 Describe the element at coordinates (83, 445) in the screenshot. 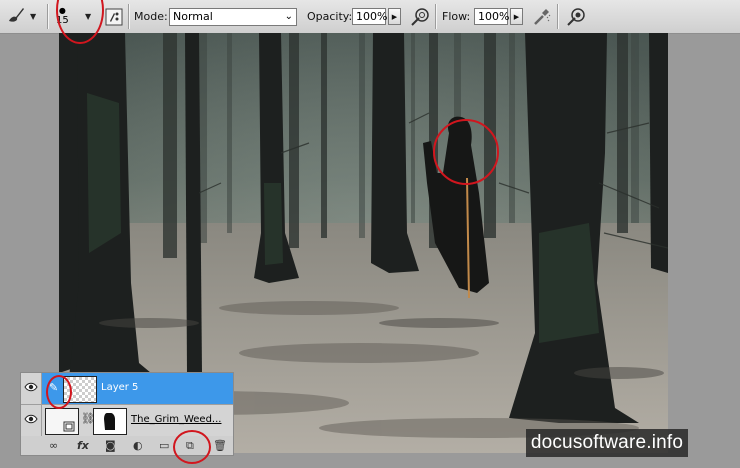

I see `layer-style-icon: fx` at that location.